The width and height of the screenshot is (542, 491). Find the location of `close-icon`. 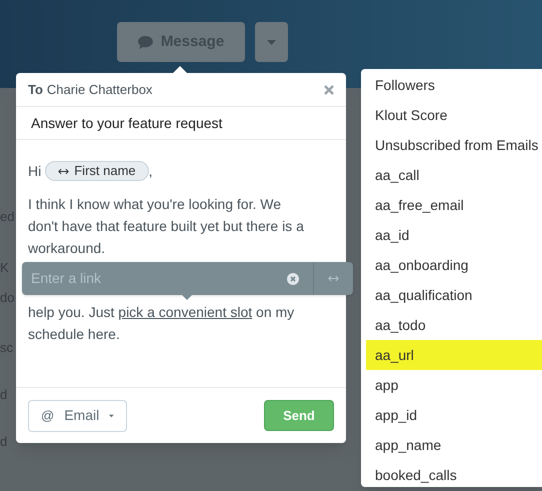

close-icon is located at coordinates (329, 89).